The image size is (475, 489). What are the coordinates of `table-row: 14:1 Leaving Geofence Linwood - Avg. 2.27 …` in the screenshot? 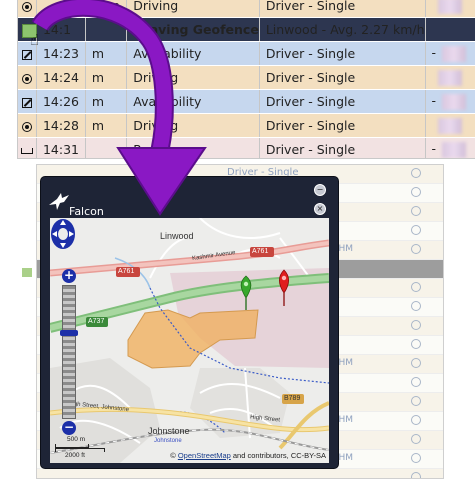 It's located at (246, 29).